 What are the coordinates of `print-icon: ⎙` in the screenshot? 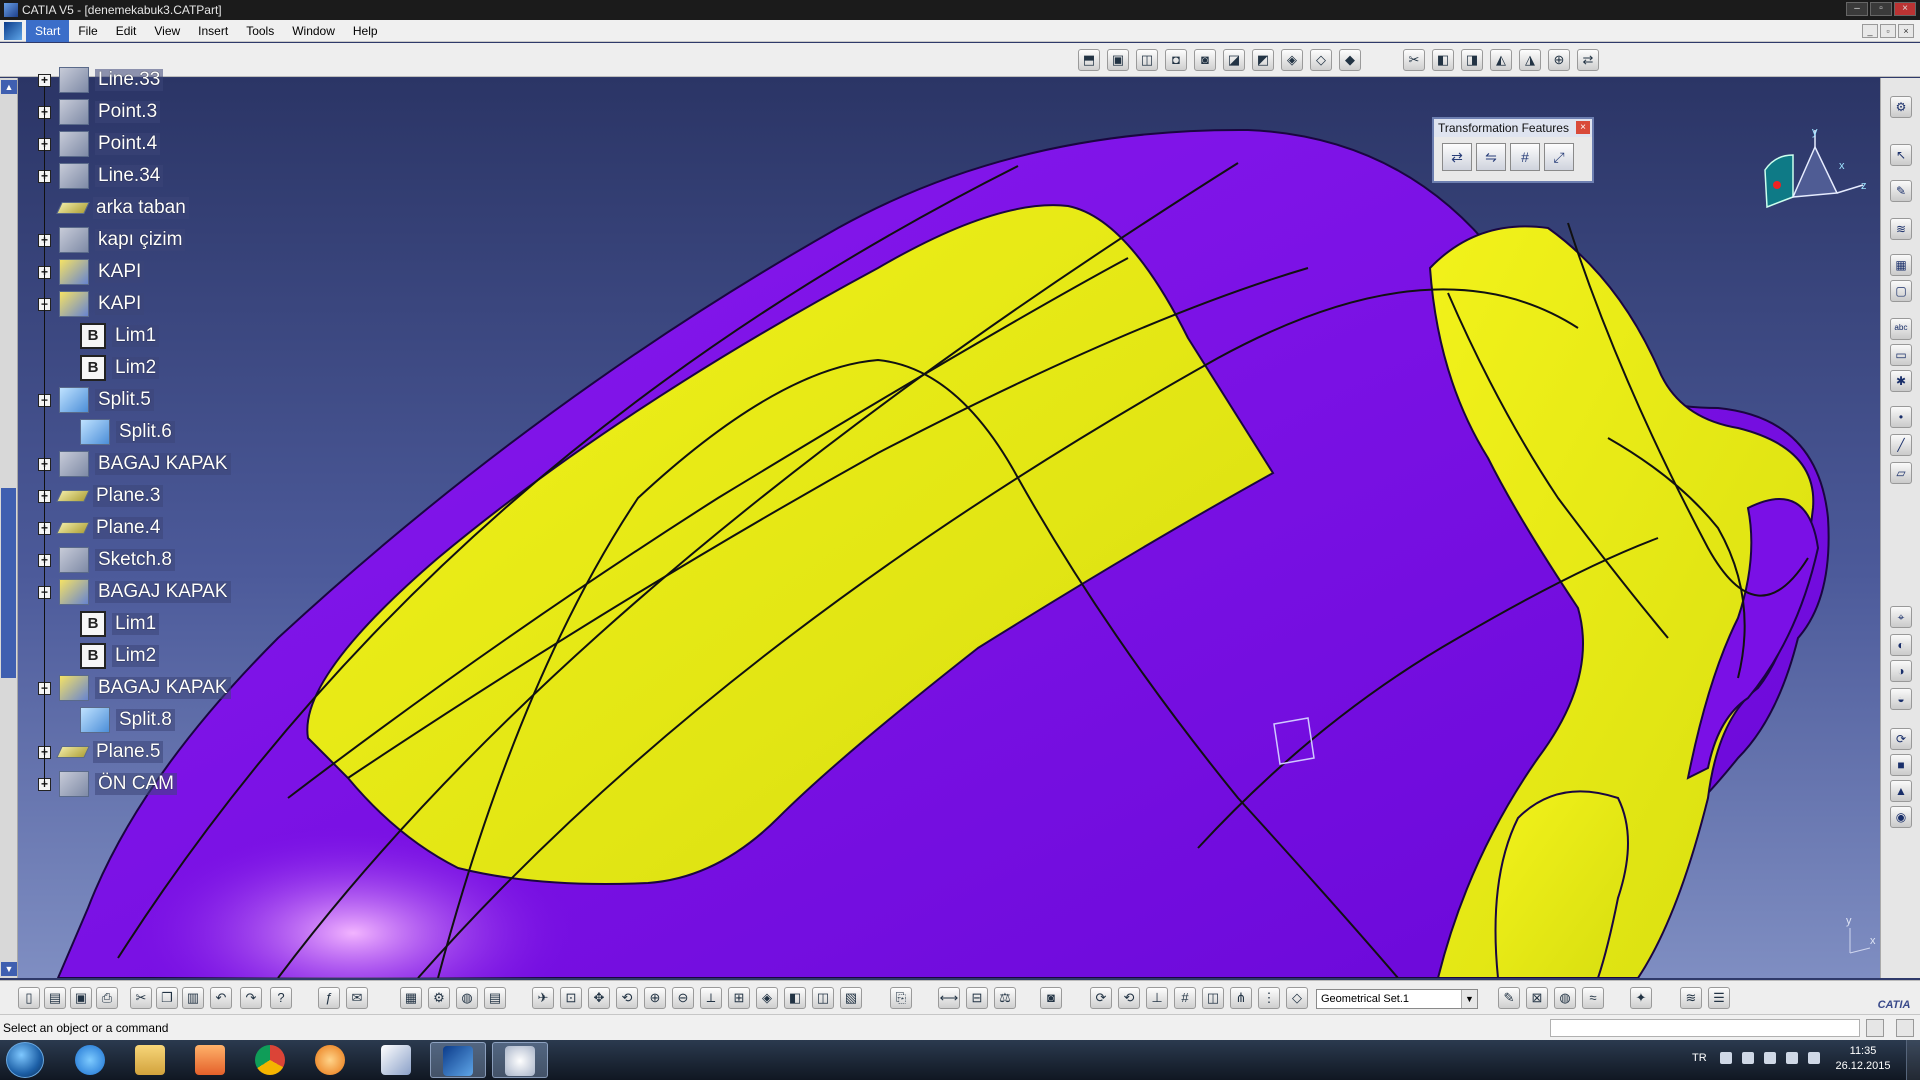 It's located at (107, 998).